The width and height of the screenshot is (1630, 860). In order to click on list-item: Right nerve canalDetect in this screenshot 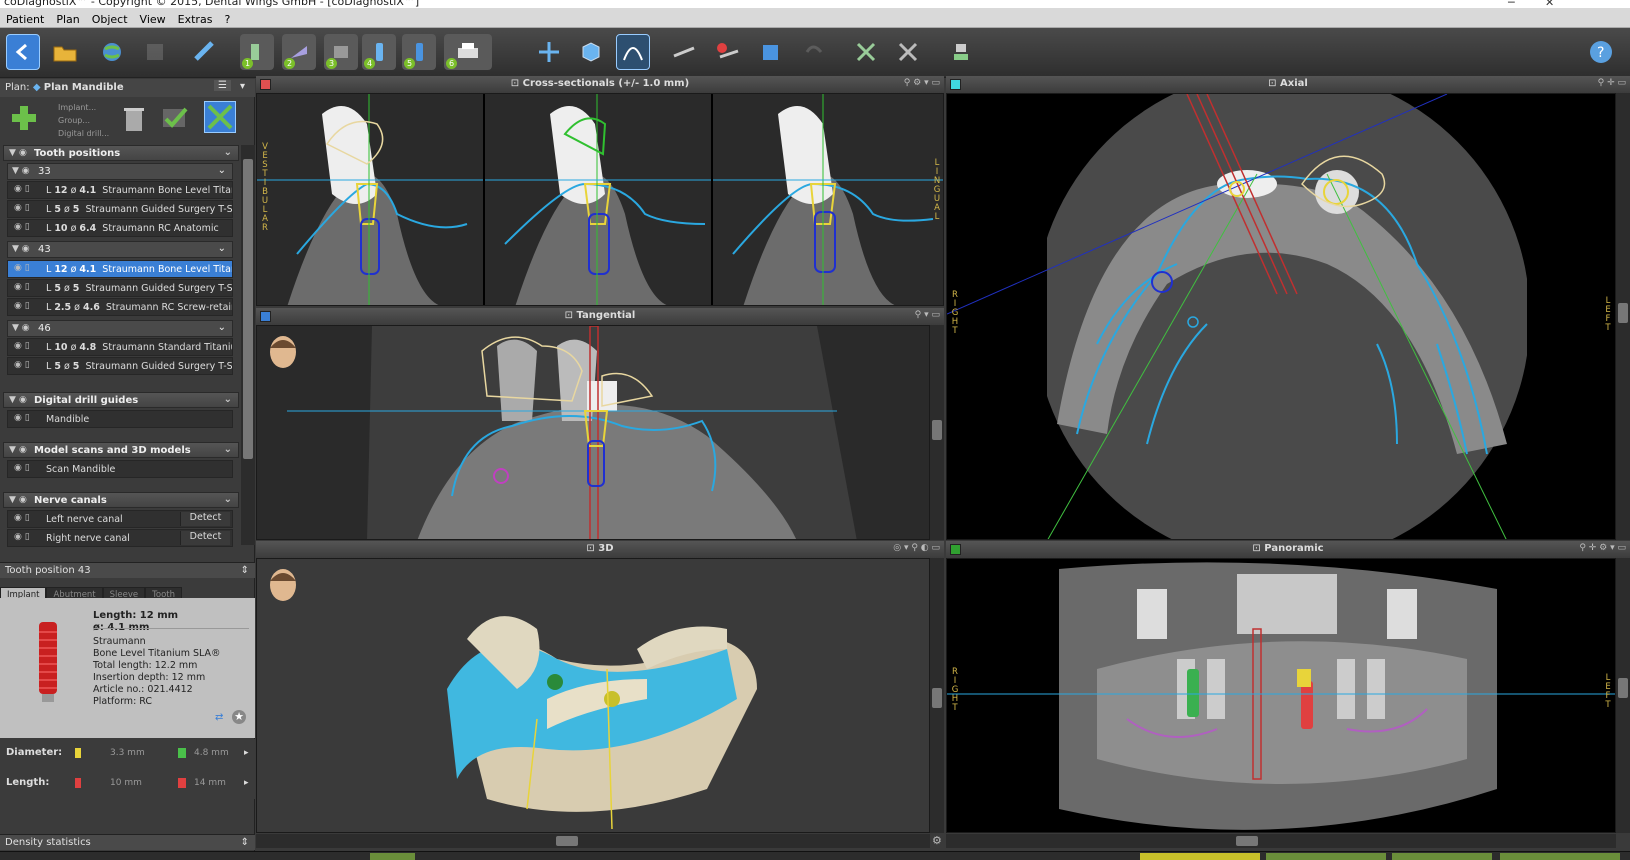, I will do `click(120, 538)`.